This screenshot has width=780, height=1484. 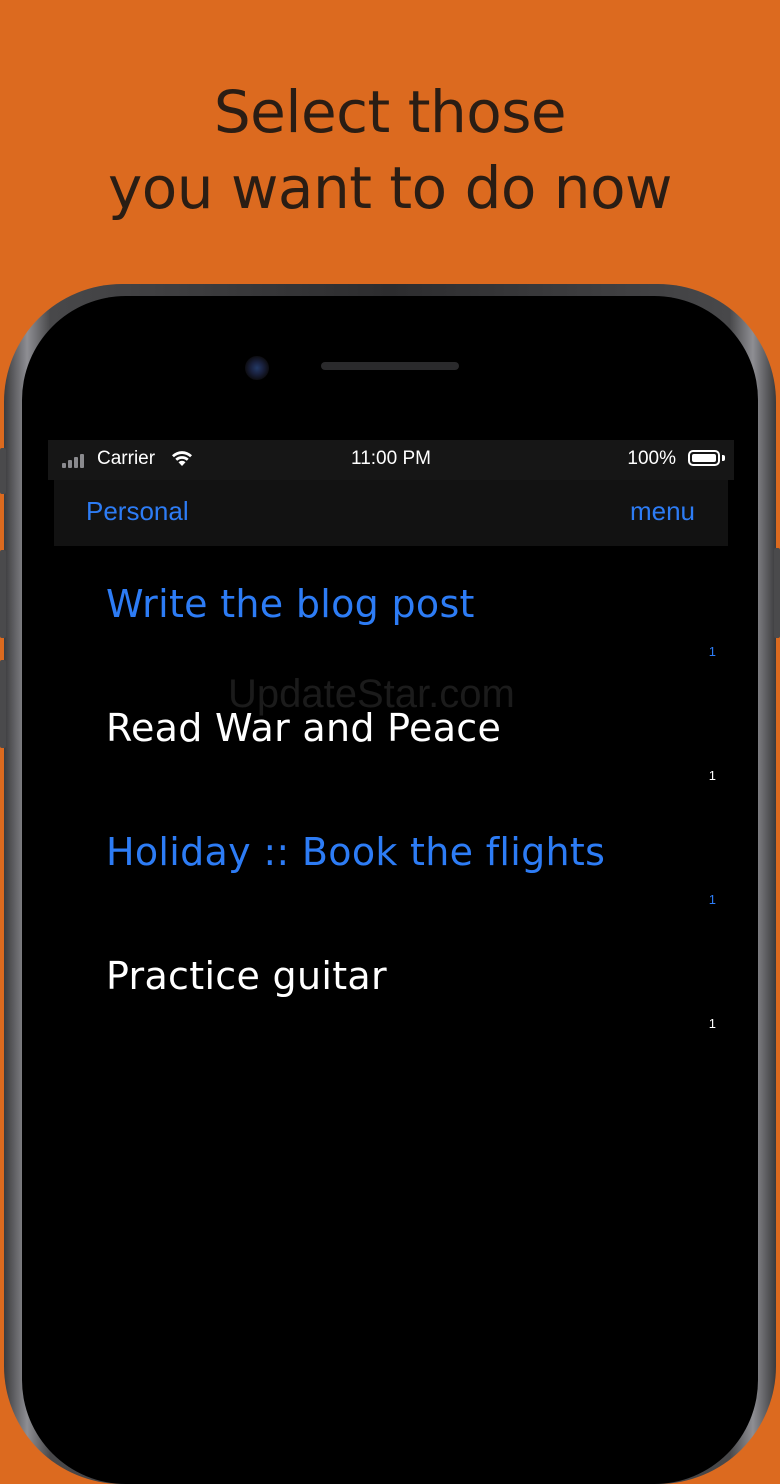 What do you see at coordinates (651, 458) in the screenshot?
I see `battery-percentage: 100%` at bounding box center [651, 458].